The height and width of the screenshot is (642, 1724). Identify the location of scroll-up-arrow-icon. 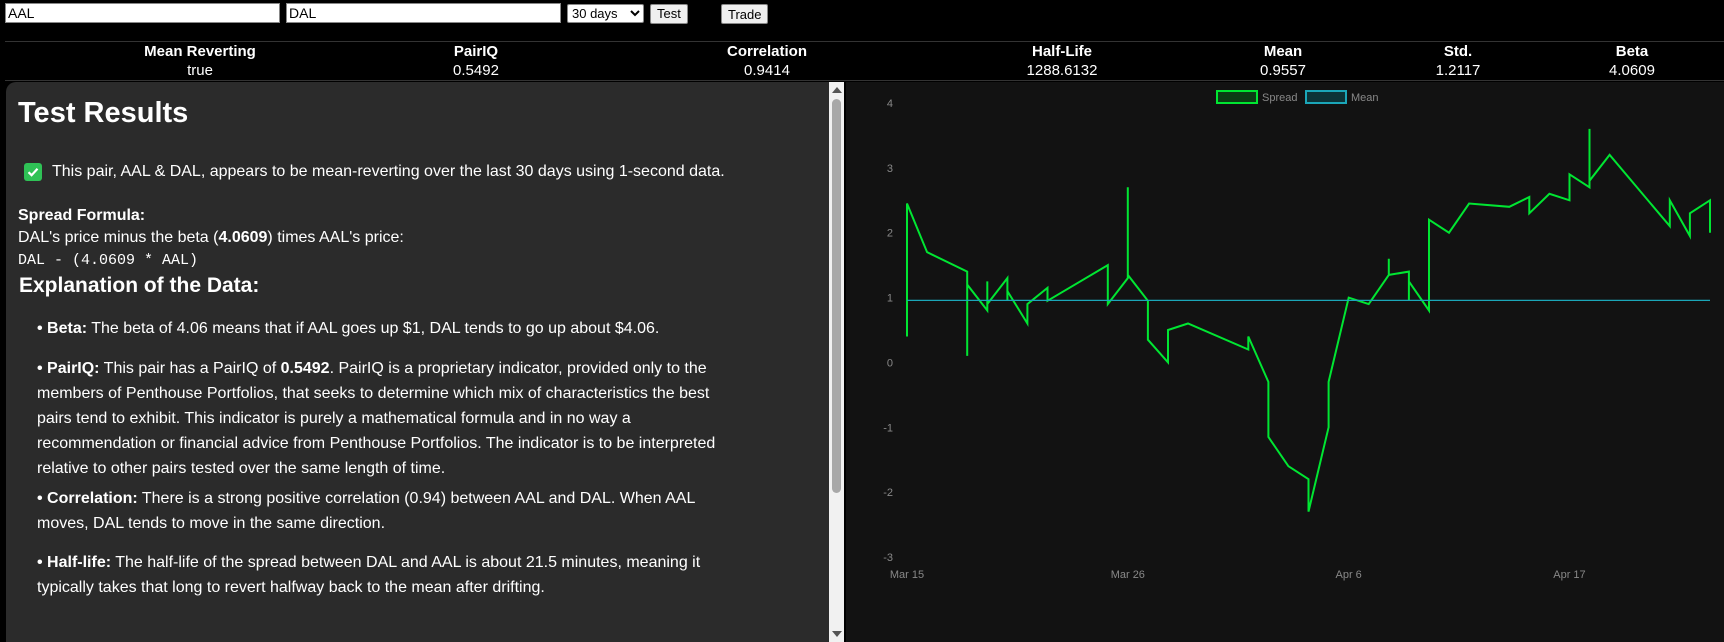
(837, 90).